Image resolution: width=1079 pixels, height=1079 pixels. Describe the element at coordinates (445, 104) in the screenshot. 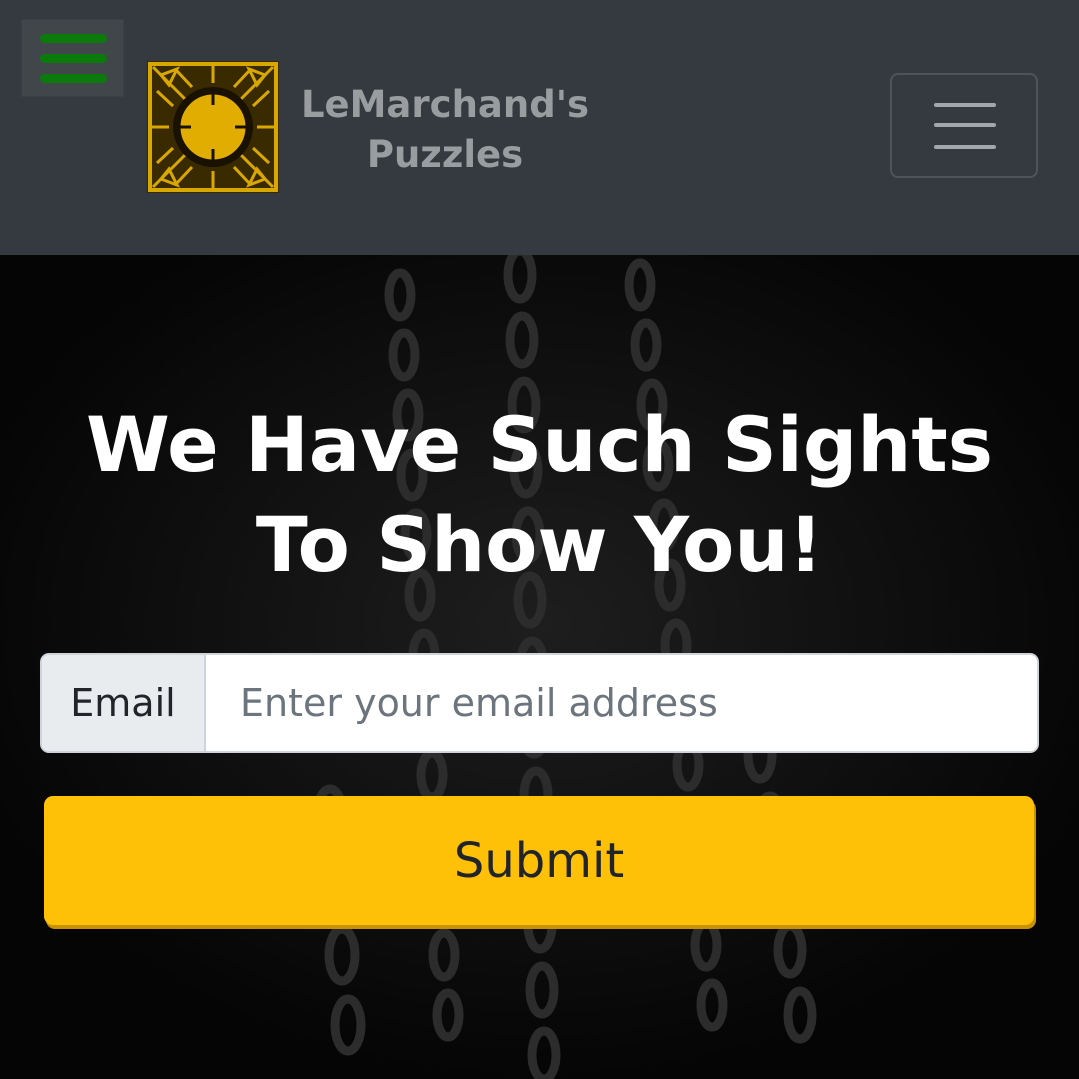

I see `brand-line-1: LeMarchand's` at that location.